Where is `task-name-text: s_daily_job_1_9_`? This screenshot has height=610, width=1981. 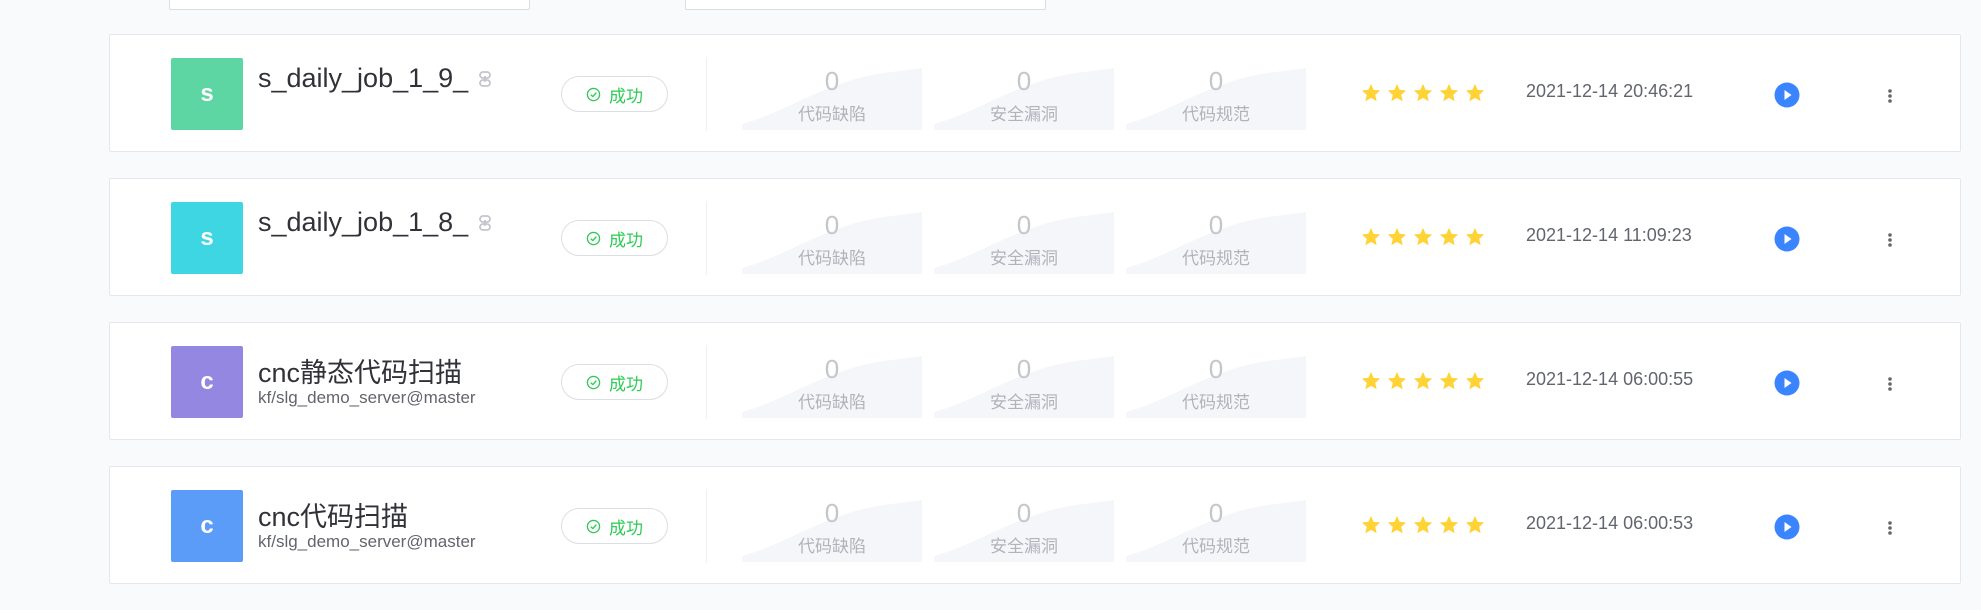 task-name-text: s_daily_job_1_9_ is located at coordinates (363, 78).